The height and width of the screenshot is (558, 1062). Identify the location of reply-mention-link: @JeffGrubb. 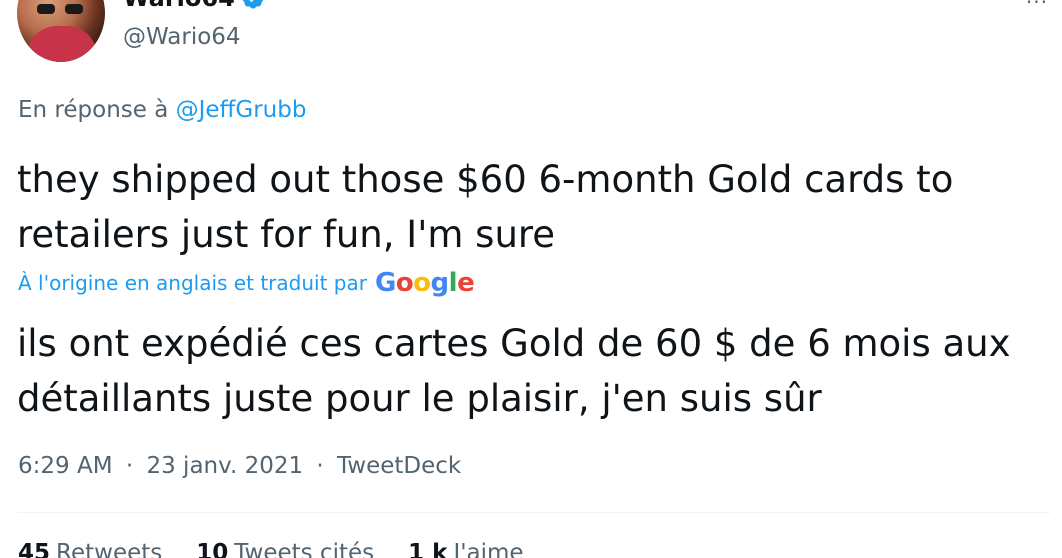
(241, 110).